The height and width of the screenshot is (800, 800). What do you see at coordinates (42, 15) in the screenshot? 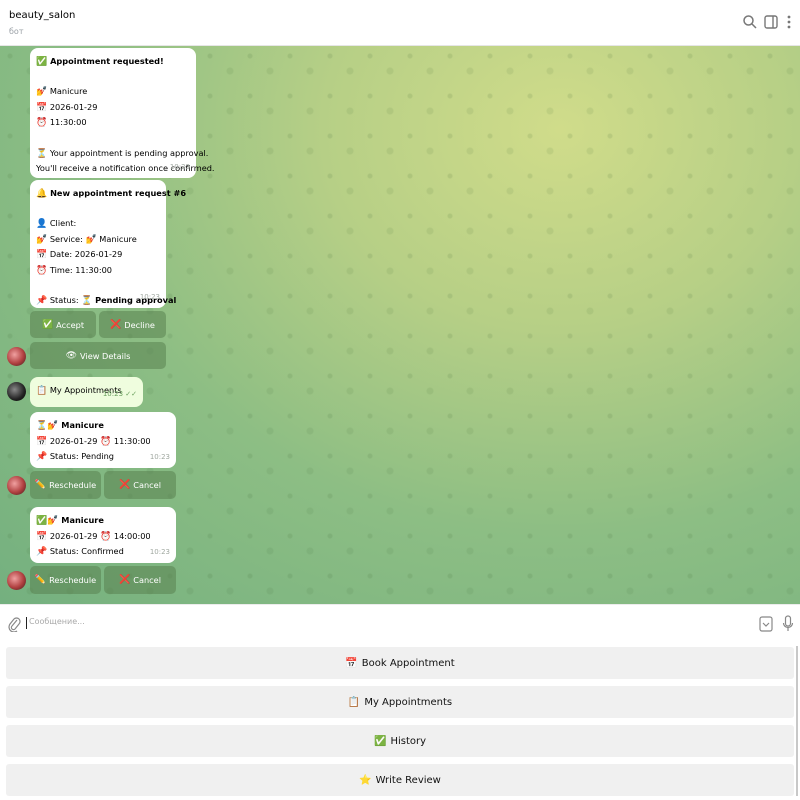
I see `chat-title: beauty_salon` at bounding box center [42, 15].